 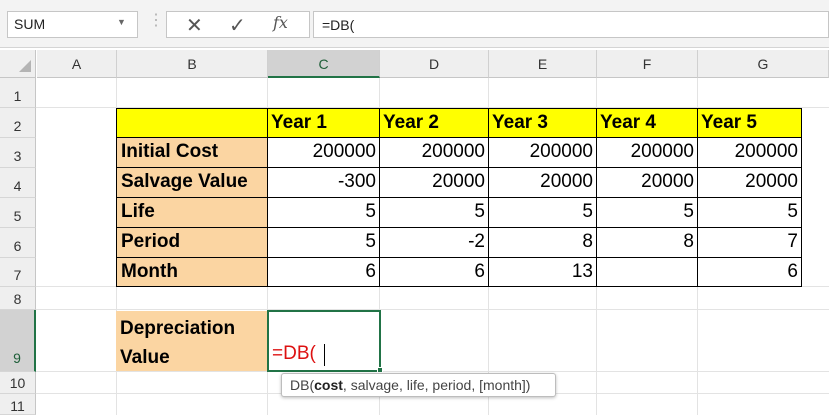 What do you see at coordinates (18, 243) in the screenshot?
I see `row-header-6: 6` at bounding box center [18, 243].